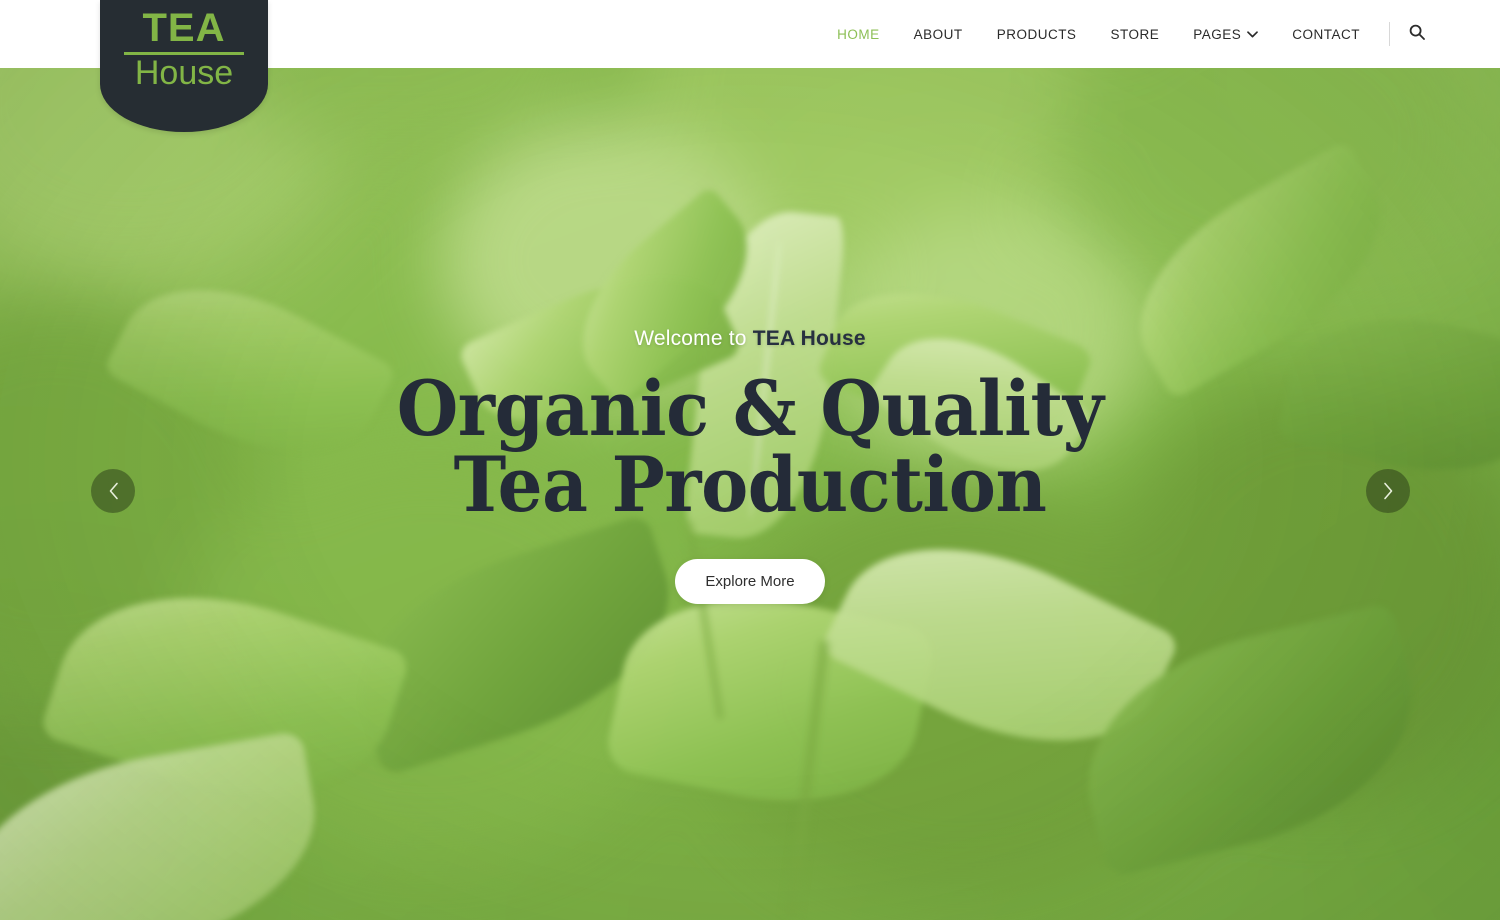 The image size is (1500, 920). Describe the element at coordinates (184, 28) in the screenshot. I see `logo-text-tea: TEA` at that location.